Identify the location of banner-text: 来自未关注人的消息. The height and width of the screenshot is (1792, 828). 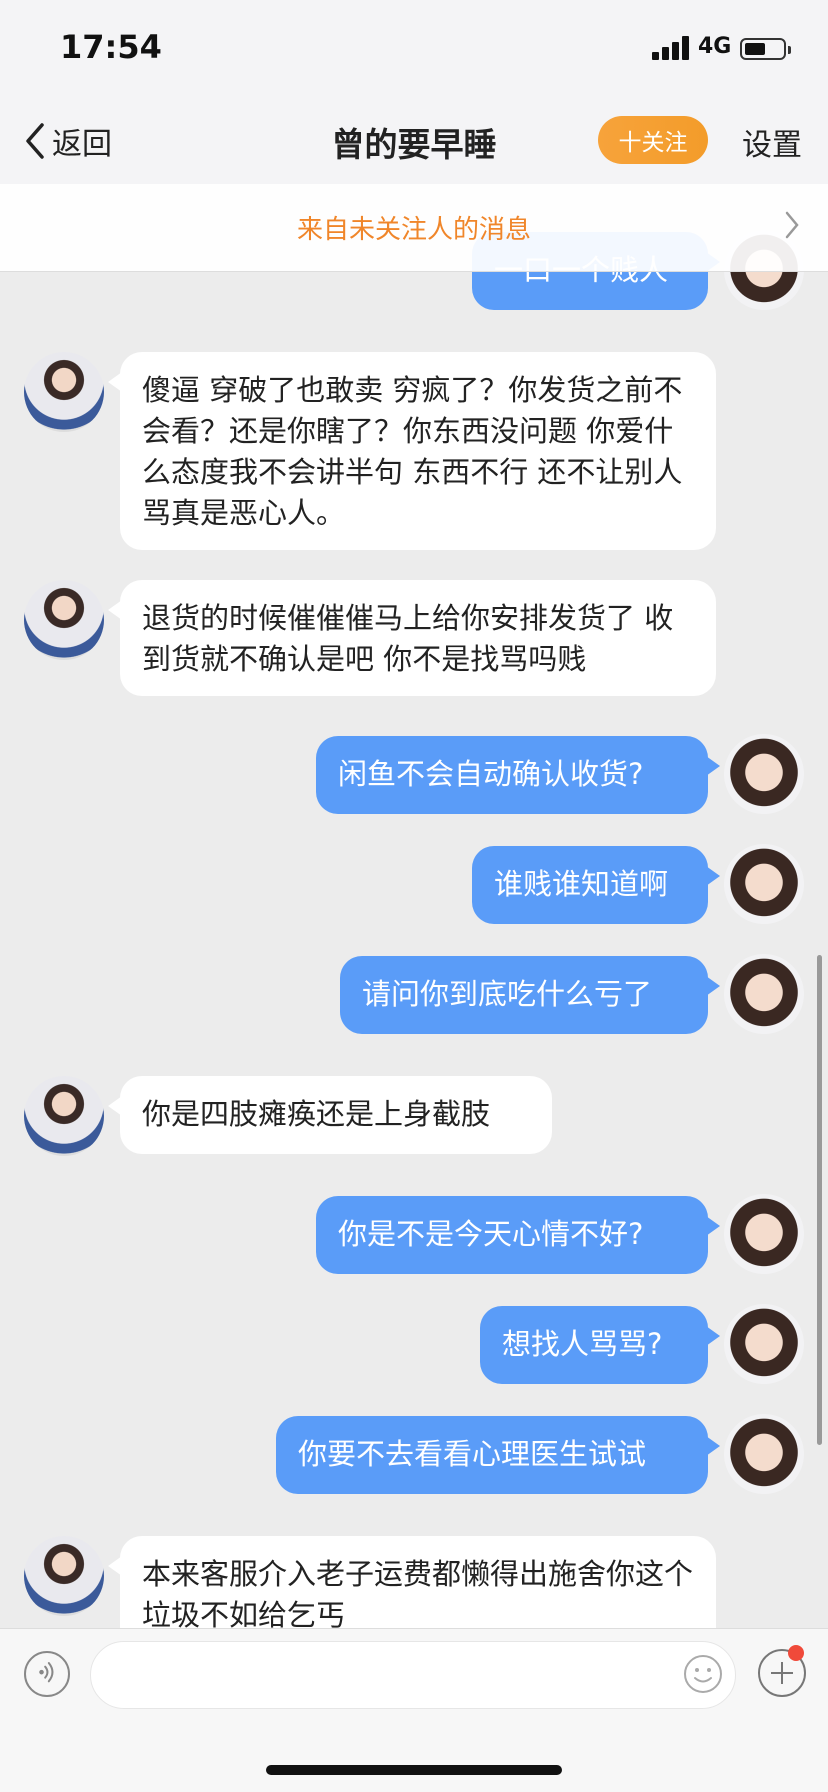
(413, 230).